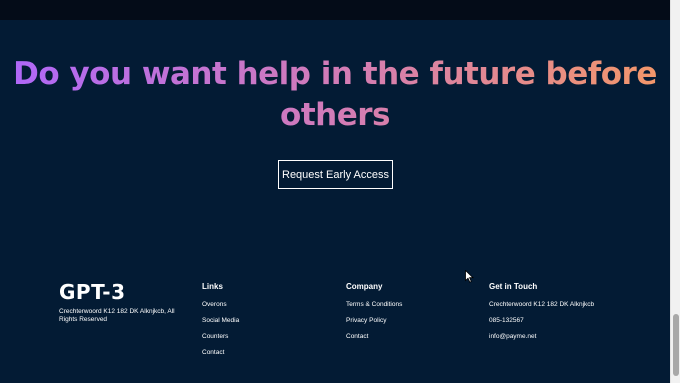  What do you see at coordinates (92, 292) in the screenshot?
I see `footer-logo: GPT-3` at bounding box center [92, 292].